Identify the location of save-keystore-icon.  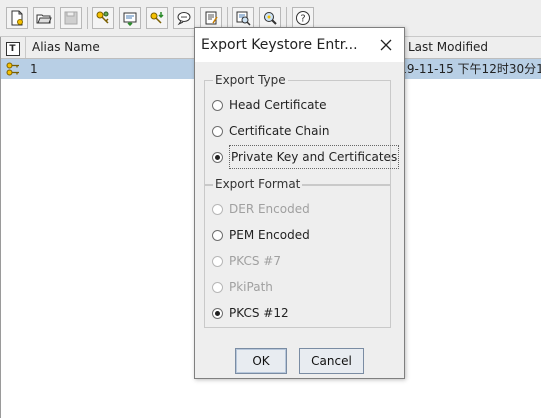
(71, 18).